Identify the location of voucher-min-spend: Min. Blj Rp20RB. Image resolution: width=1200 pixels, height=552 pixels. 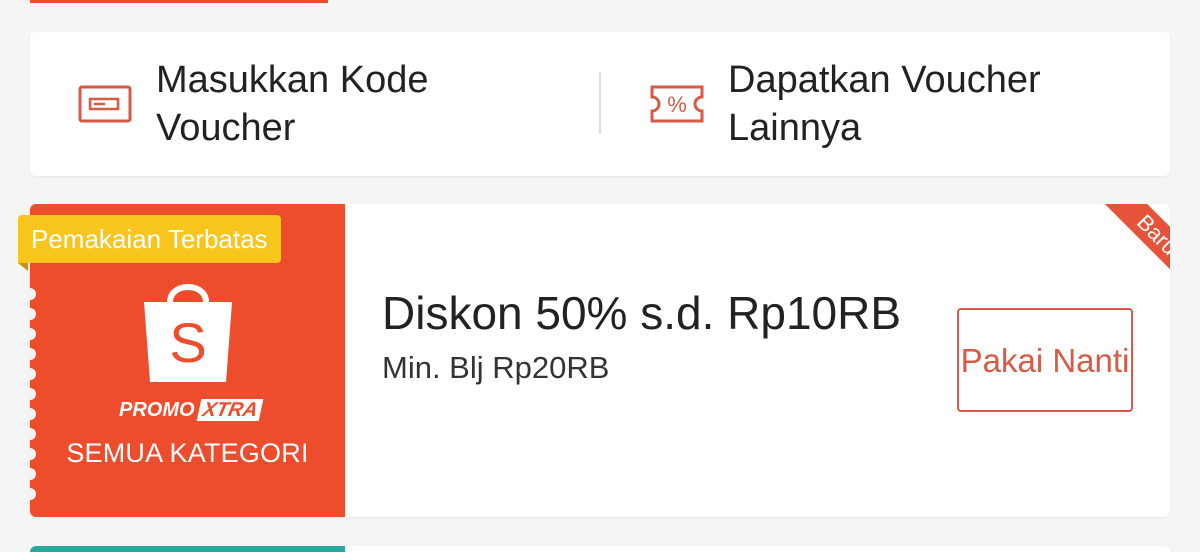
(496, 367).